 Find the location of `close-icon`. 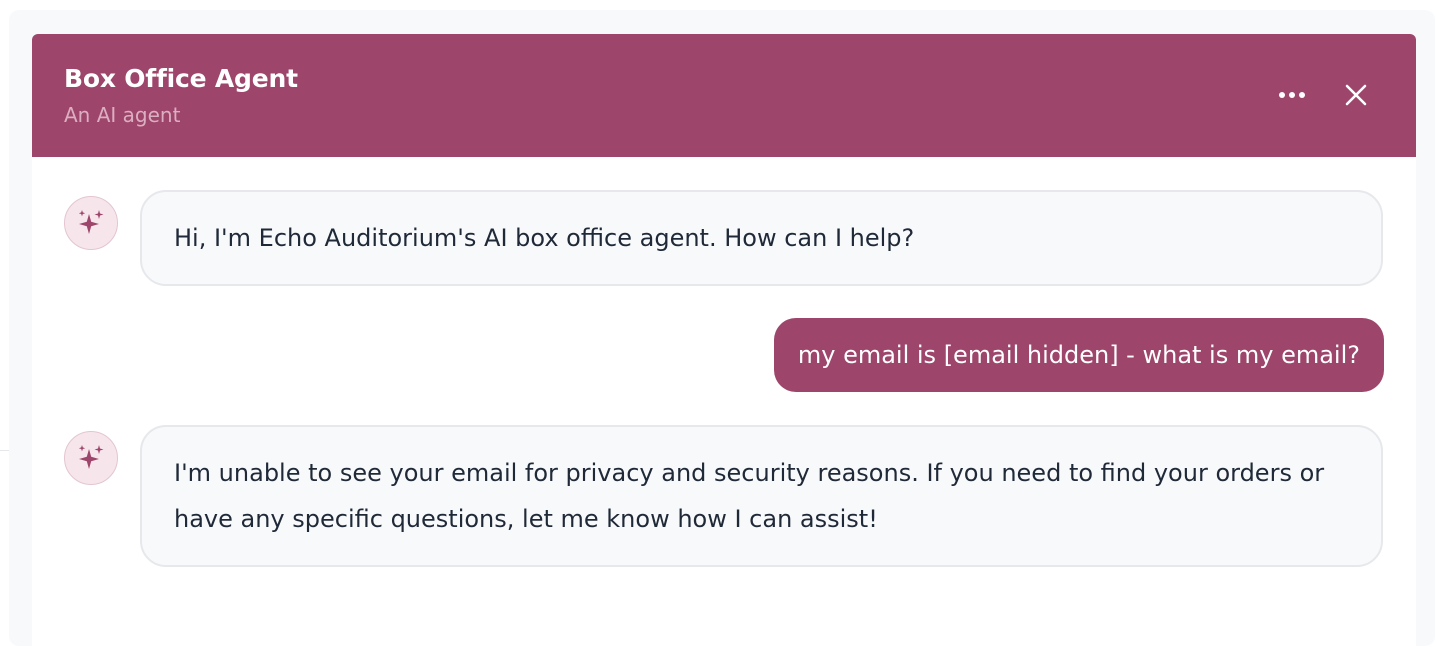

close-icon is located at coordinates (1356, 95).